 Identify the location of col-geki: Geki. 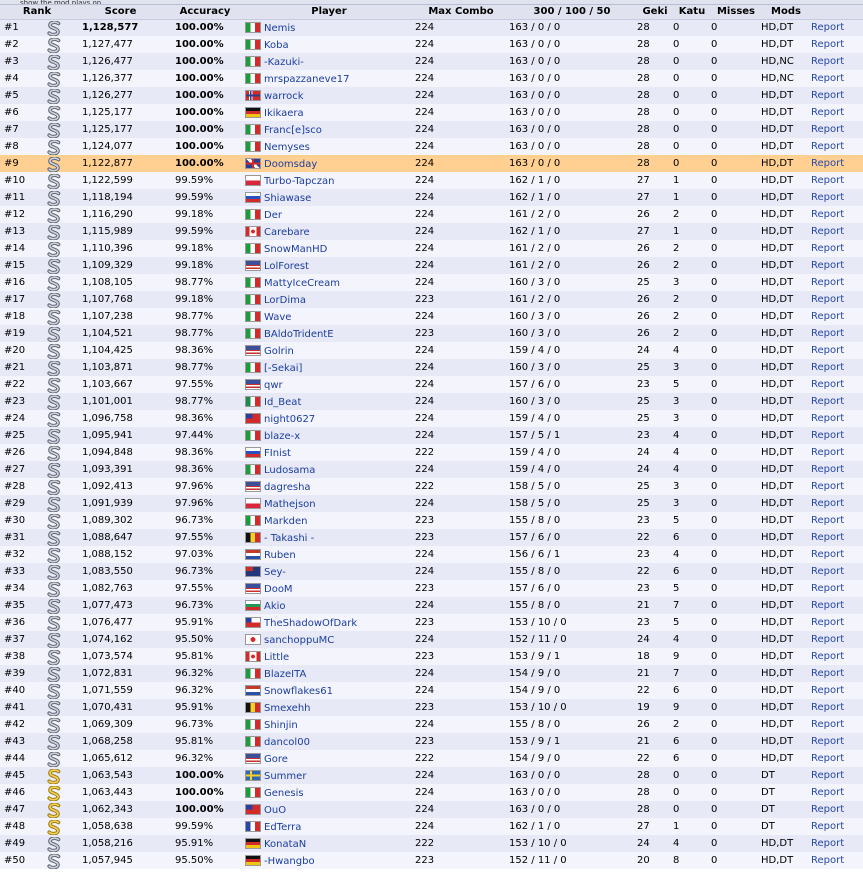
(655, 12).